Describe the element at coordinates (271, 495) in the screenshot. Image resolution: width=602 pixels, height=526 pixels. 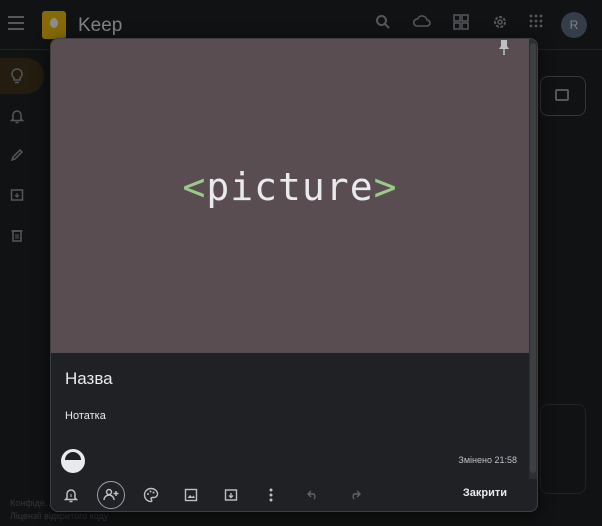
I see `more-icon` at that location.